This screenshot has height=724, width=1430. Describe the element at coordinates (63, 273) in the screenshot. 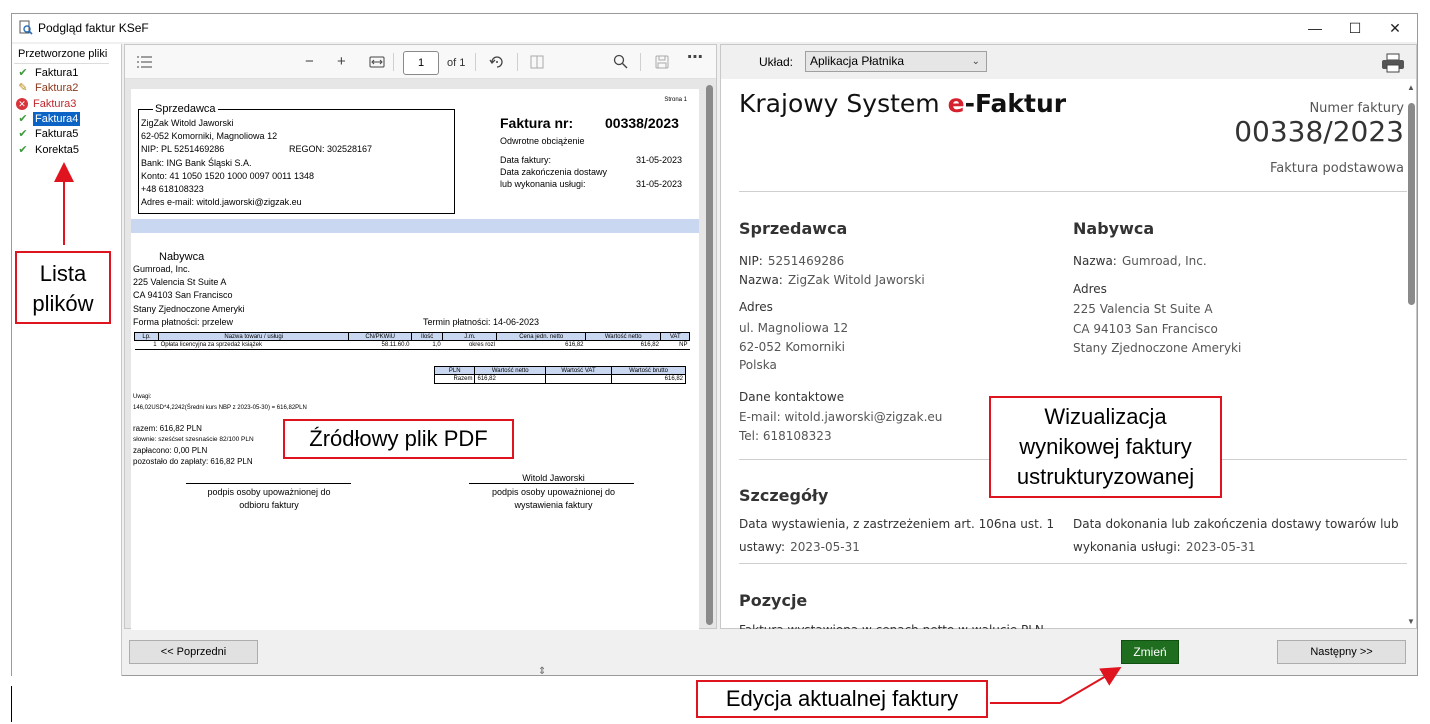

I see `annotation-file-list-line1: Lista` at that location.